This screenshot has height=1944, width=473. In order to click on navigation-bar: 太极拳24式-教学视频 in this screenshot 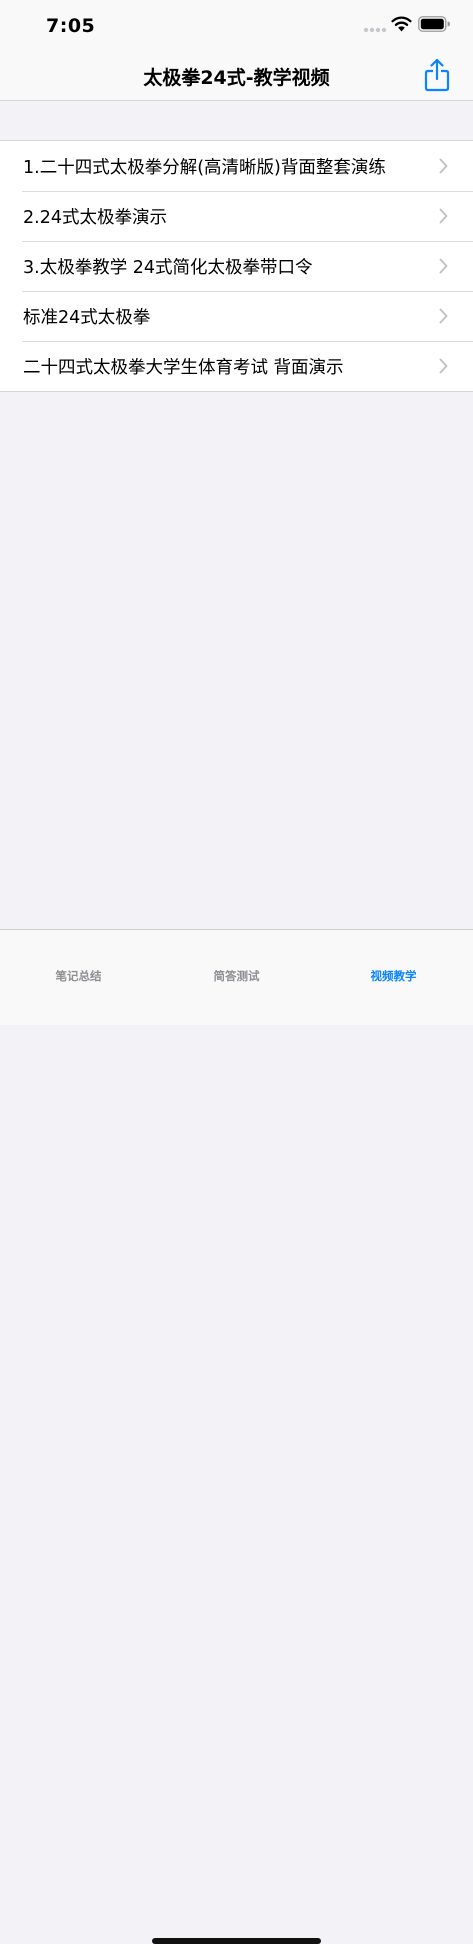, I will do `click(236, 76)`.